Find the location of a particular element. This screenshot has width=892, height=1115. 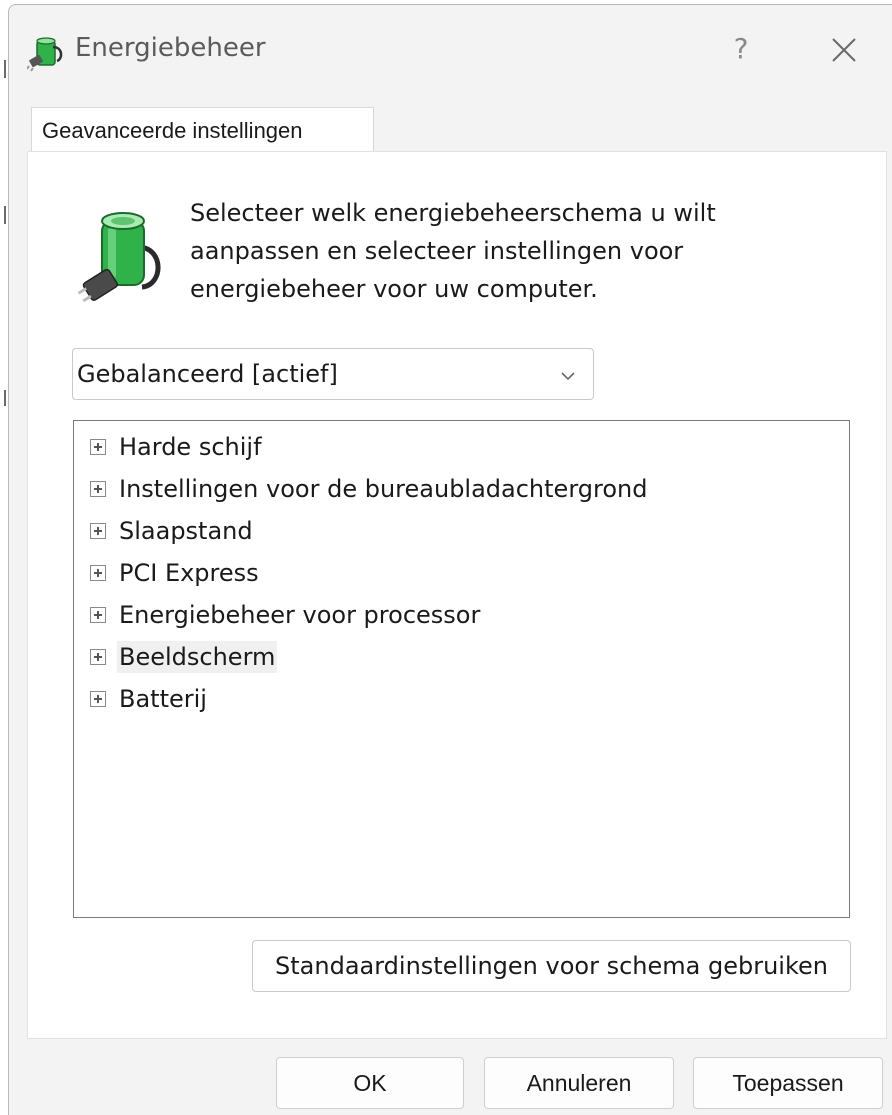

tree-item-harde-schijf: Harde schijf is located at coordinates (177, 447).